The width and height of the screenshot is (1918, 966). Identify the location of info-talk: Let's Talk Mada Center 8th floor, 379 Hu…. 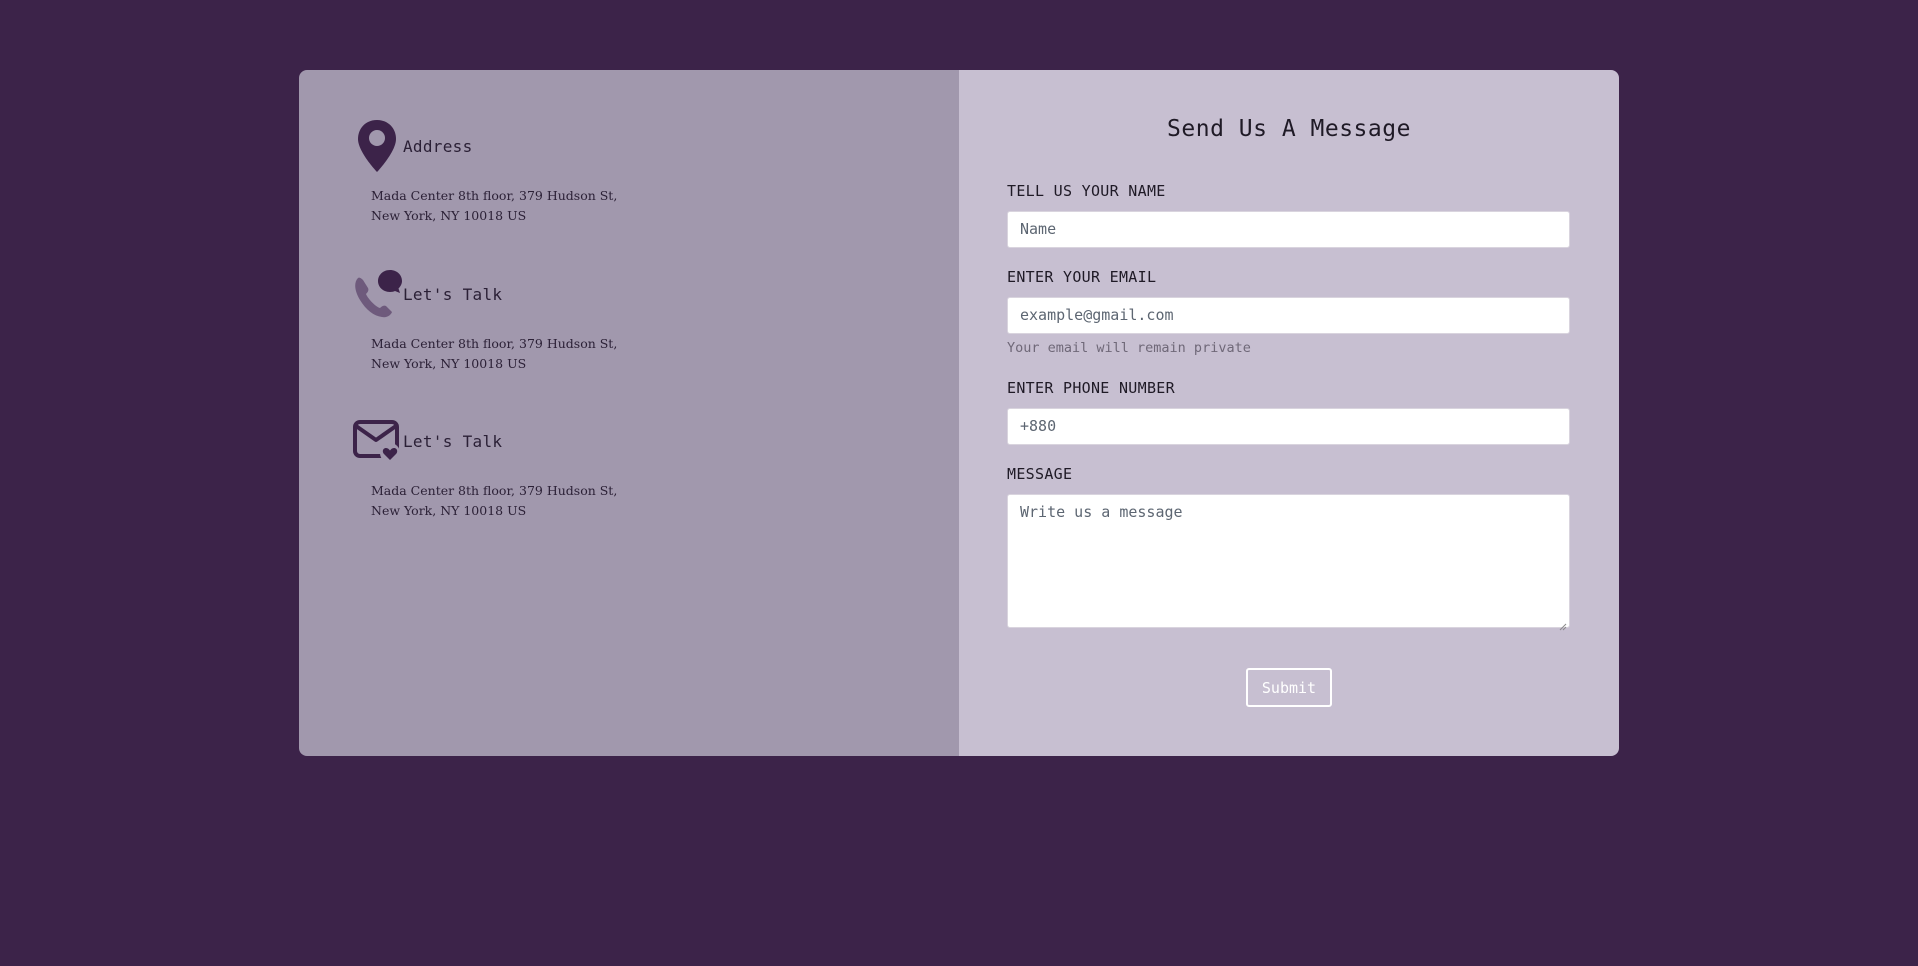
(484, 320).